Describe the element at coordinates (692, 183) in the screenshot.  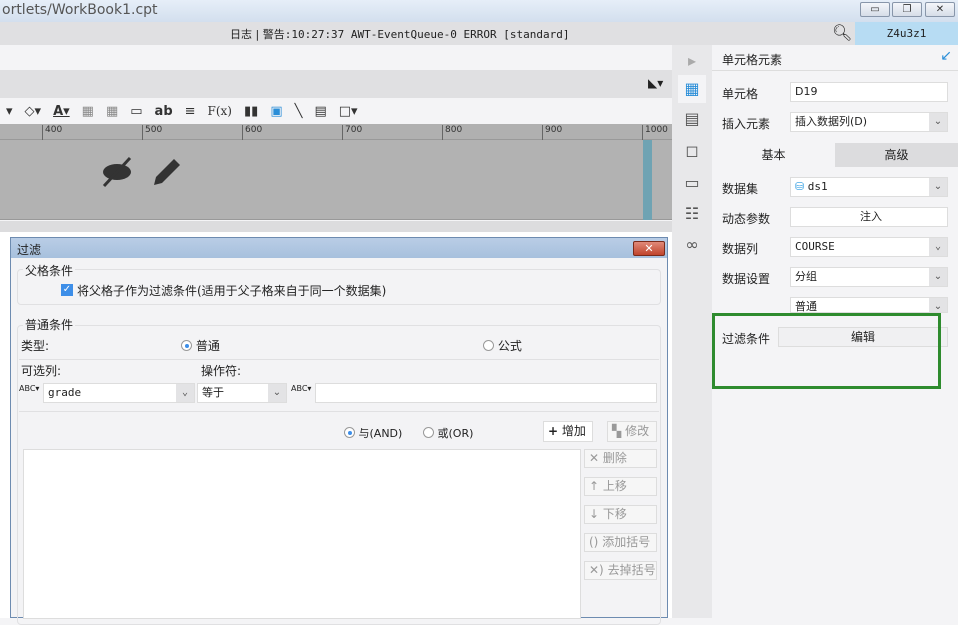
I see `widget-icon: ▭` at that location.